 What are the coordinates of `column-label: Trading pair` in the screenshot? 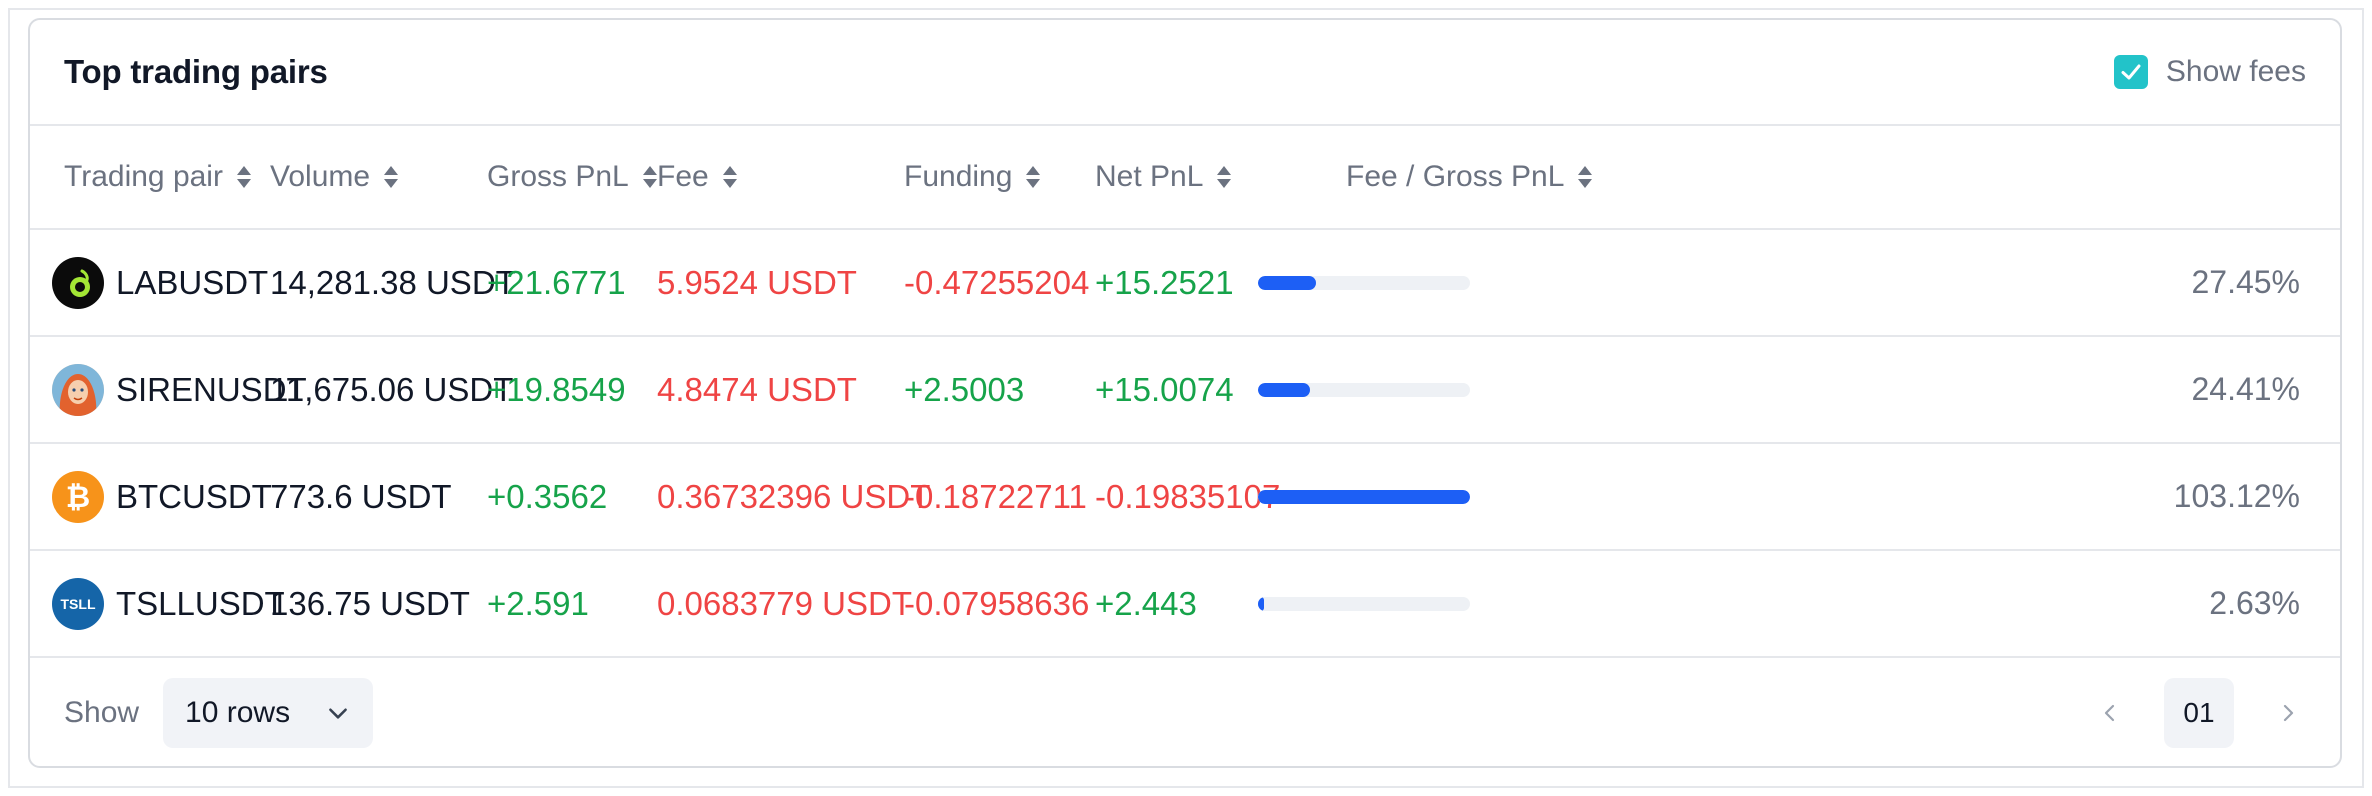 It's located at (143, 176).